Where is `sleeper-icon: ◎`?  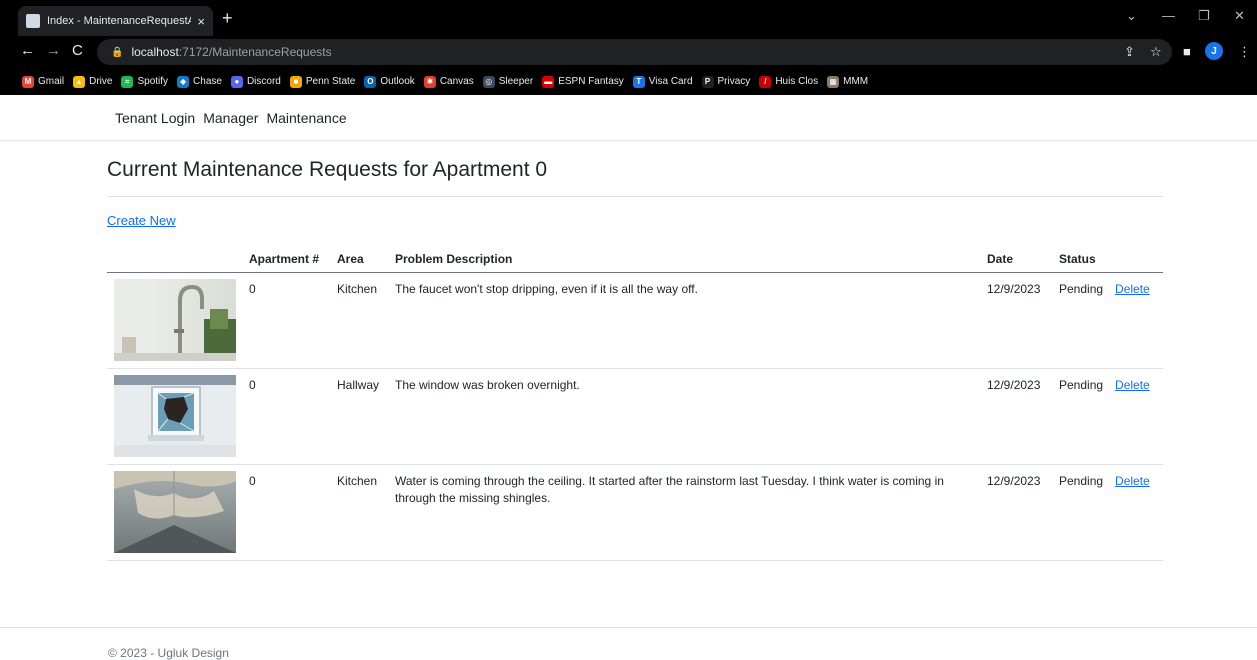
sleeper-icon: ◎ is located at coordinates (488, 81).